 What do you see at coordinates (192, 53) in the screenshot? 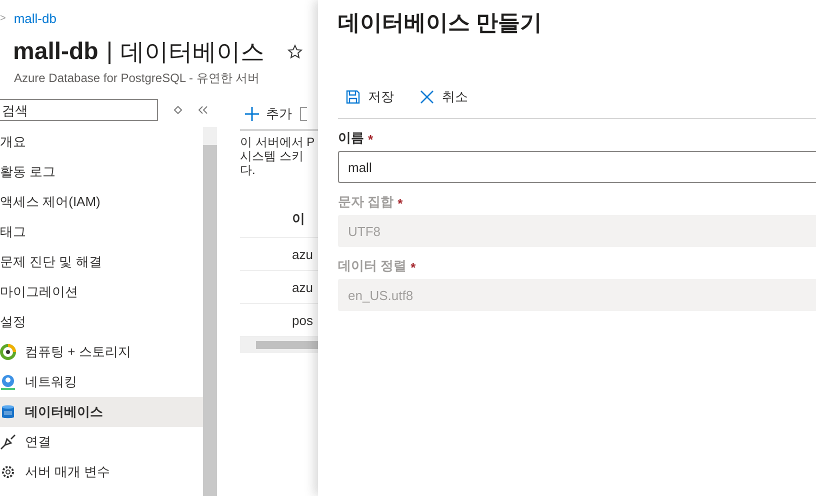
I see `page-title: 데이터베이스` at bounding box center [192, 53].